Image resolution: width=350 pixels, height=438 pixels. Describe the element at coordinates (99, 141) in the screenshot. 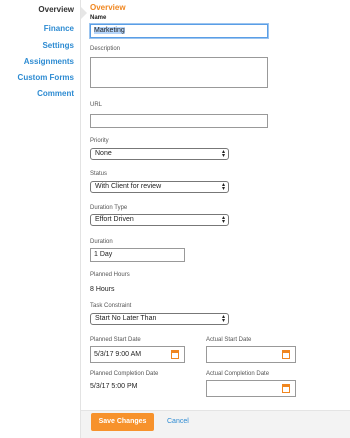

I see `priority-label: Priority` at that location.